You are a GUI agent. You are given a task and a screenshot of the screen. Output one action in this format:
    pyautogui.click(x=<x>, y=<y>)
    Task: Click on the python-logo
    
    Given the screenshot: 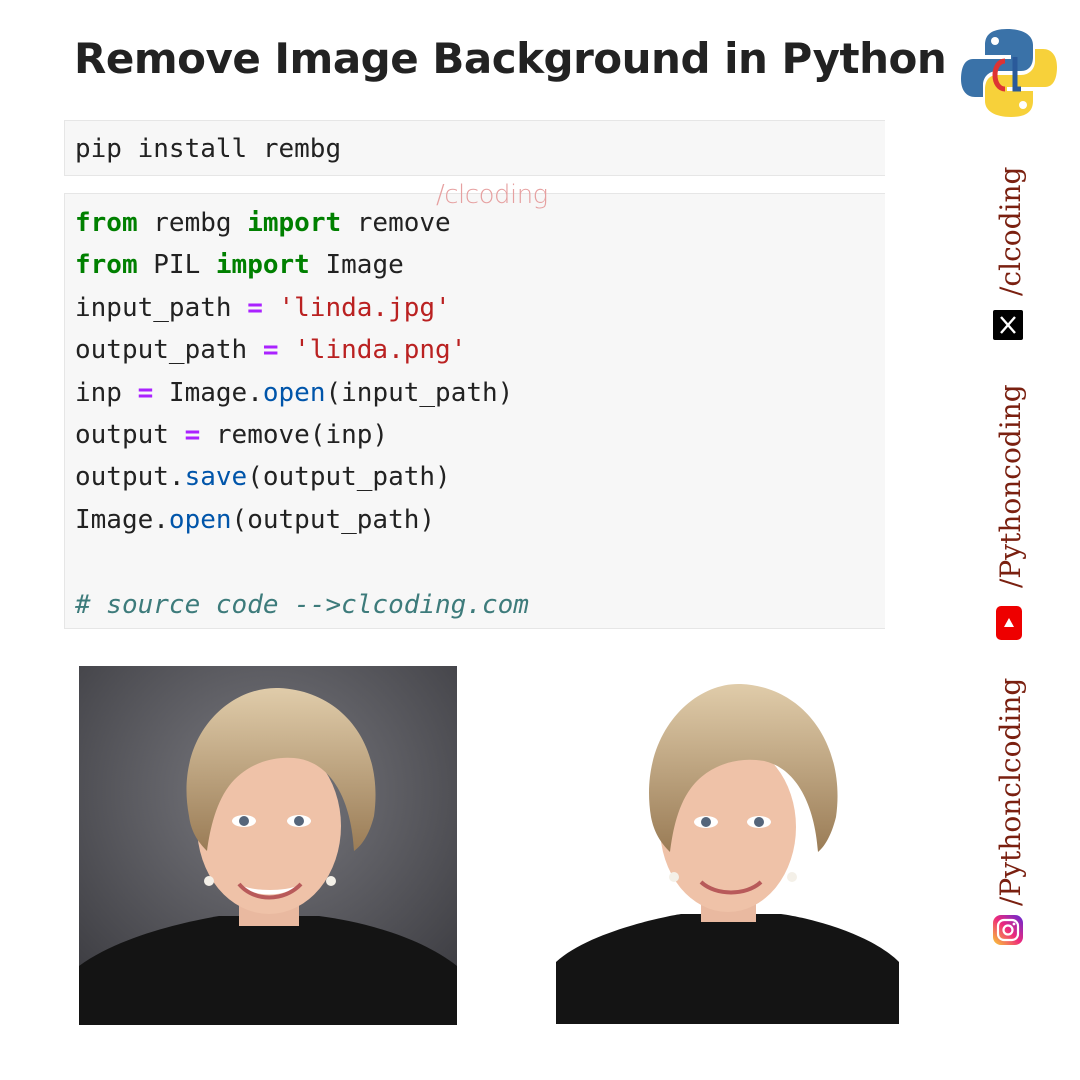 What is the action you would take?
    pyautogui.click(x=1009, y=73)
    